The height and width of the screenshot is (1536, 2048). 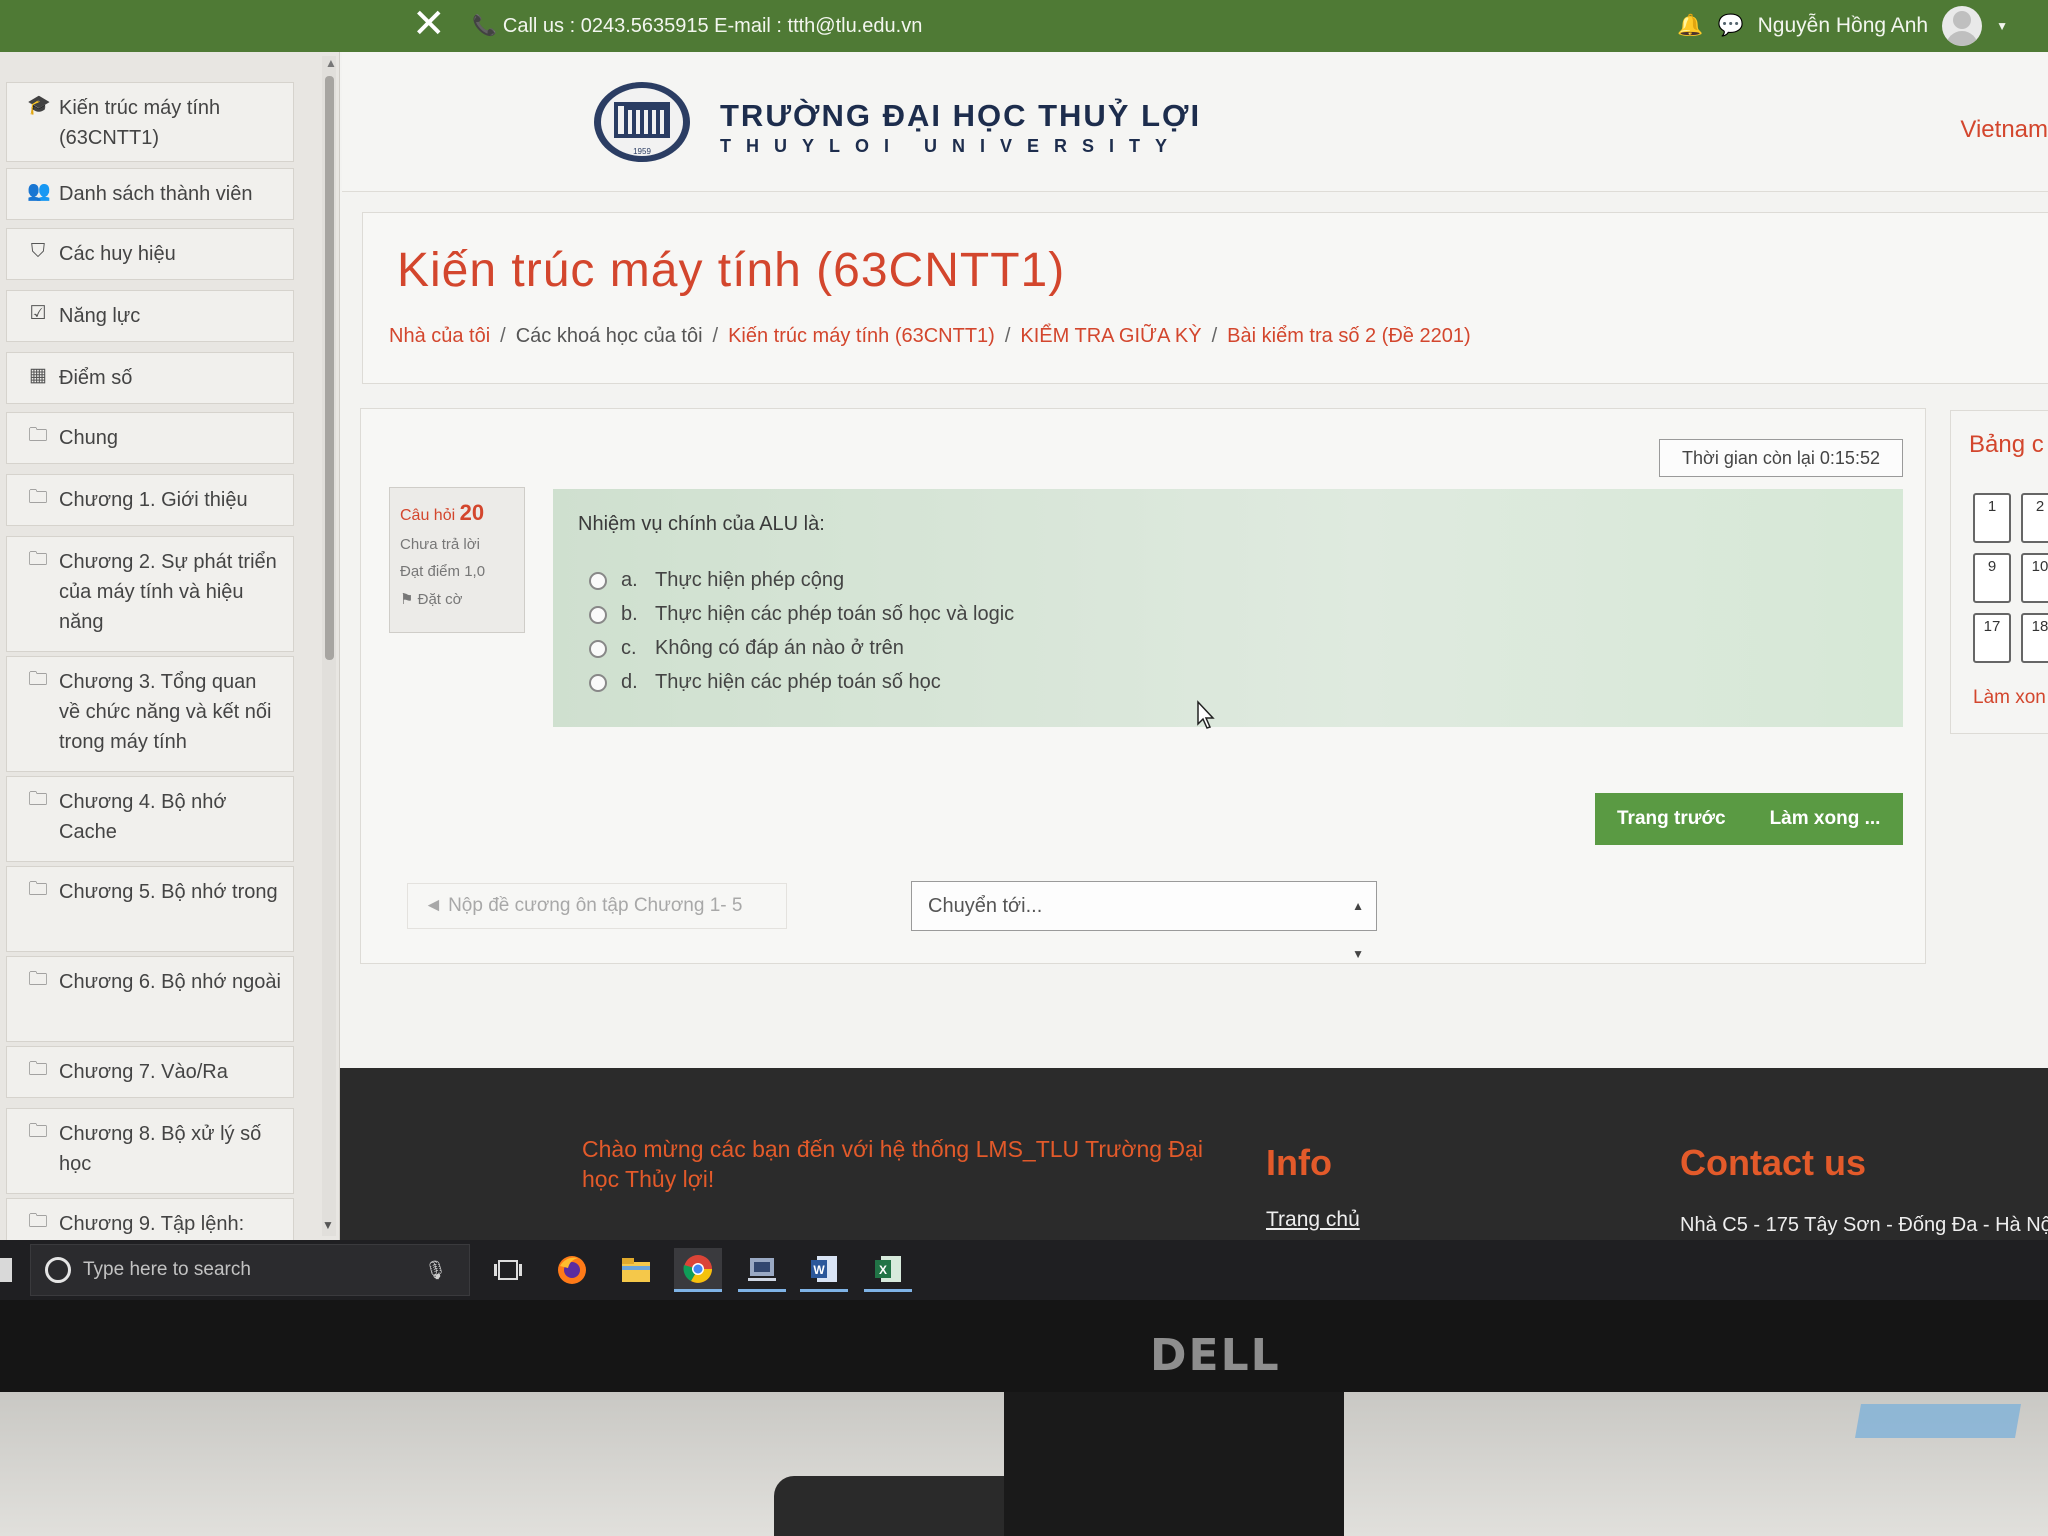 I want to click on question-text: Nhiệm vụ chính của ALU là:, so click(x=701, y=524).